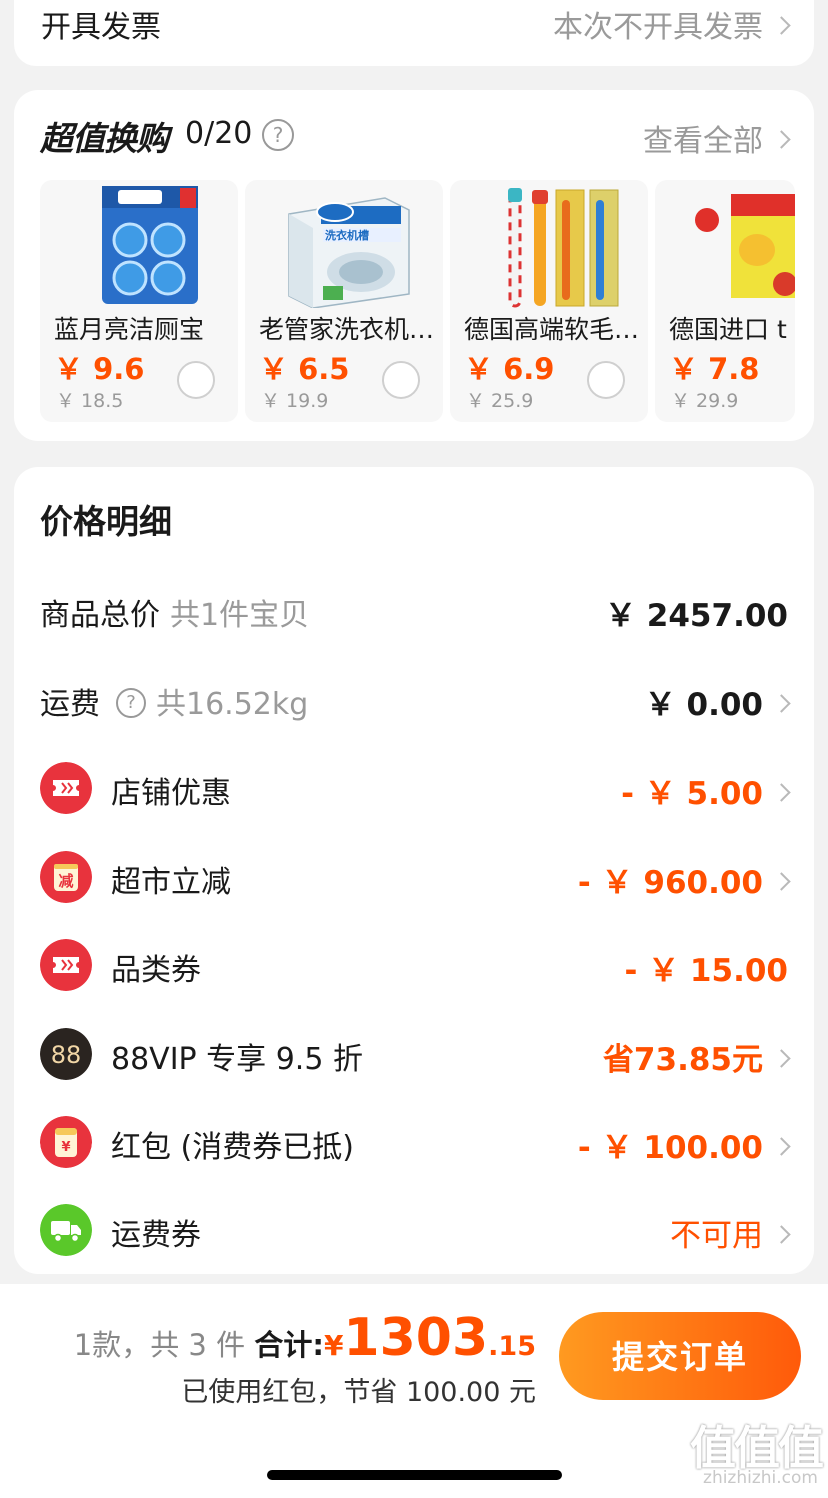 The width and height of the screenshot is (828, 1498). What do you see at coordinates (512, 1346) in the screenshot?
I see `total-decimal: .15` at bounding box center [512, 1346].